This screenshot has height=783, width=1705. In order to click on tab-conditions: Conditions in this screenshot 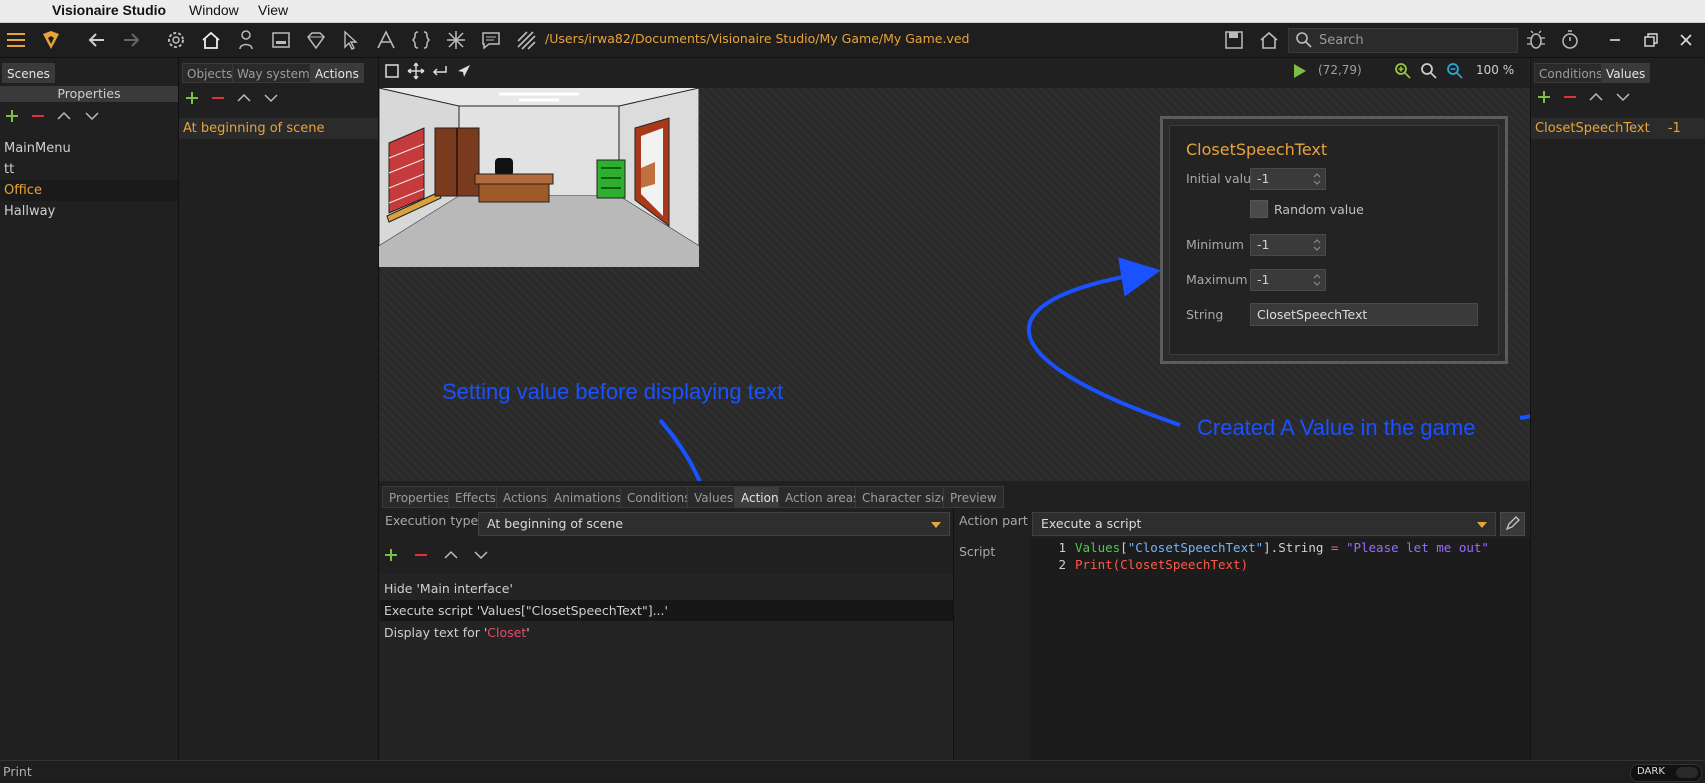, I will do `click(1571, 73)`.